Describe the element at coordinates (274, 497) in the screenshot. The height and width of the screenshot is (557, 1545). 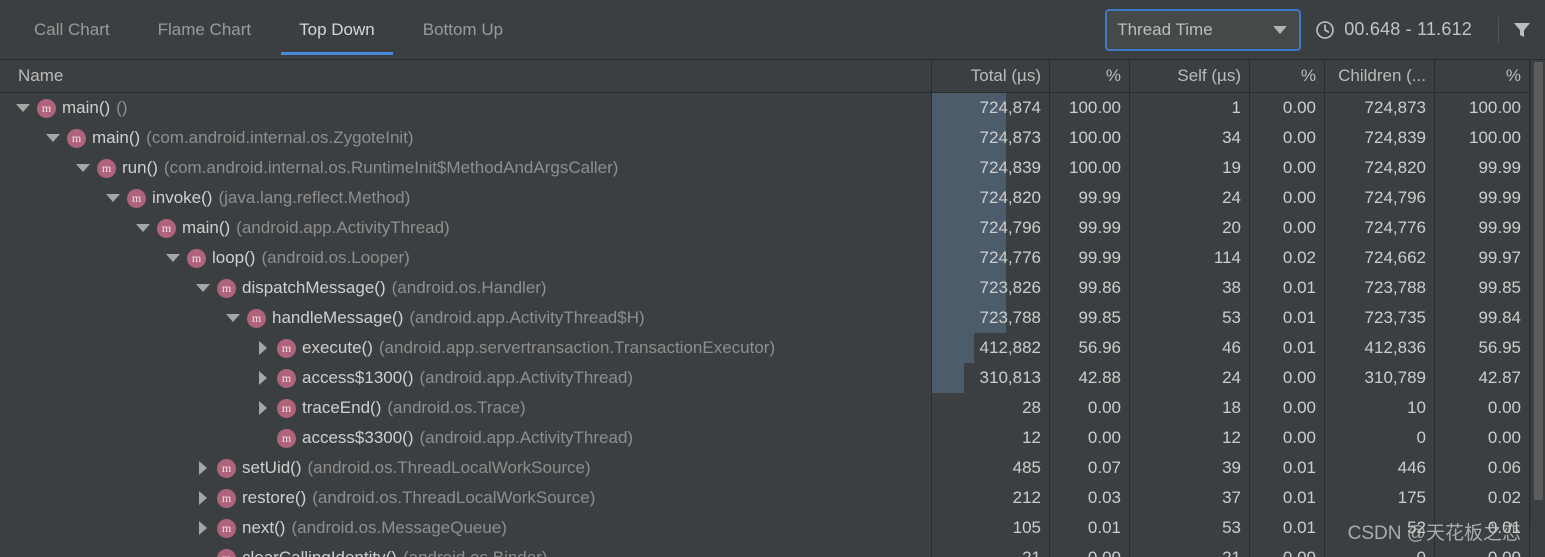
I see `method-name: restore()` at that location.